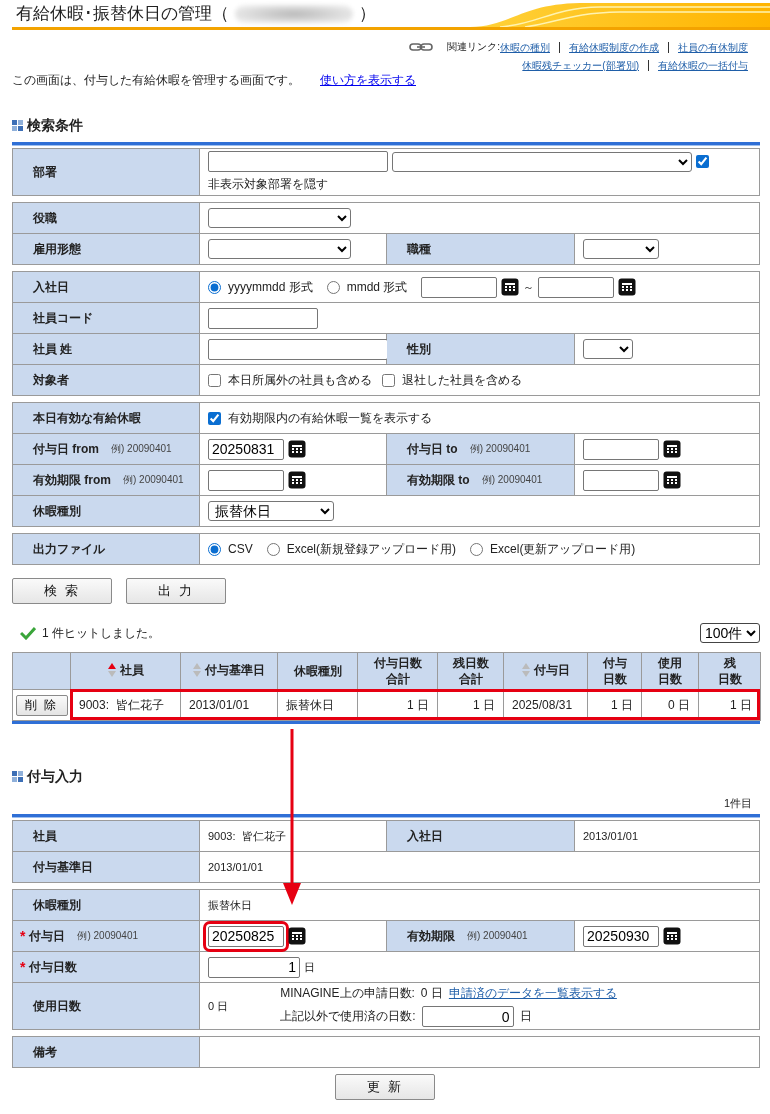  I want to click on checkbox-label: 本日所属外の社員も含める, so click(300, 380).